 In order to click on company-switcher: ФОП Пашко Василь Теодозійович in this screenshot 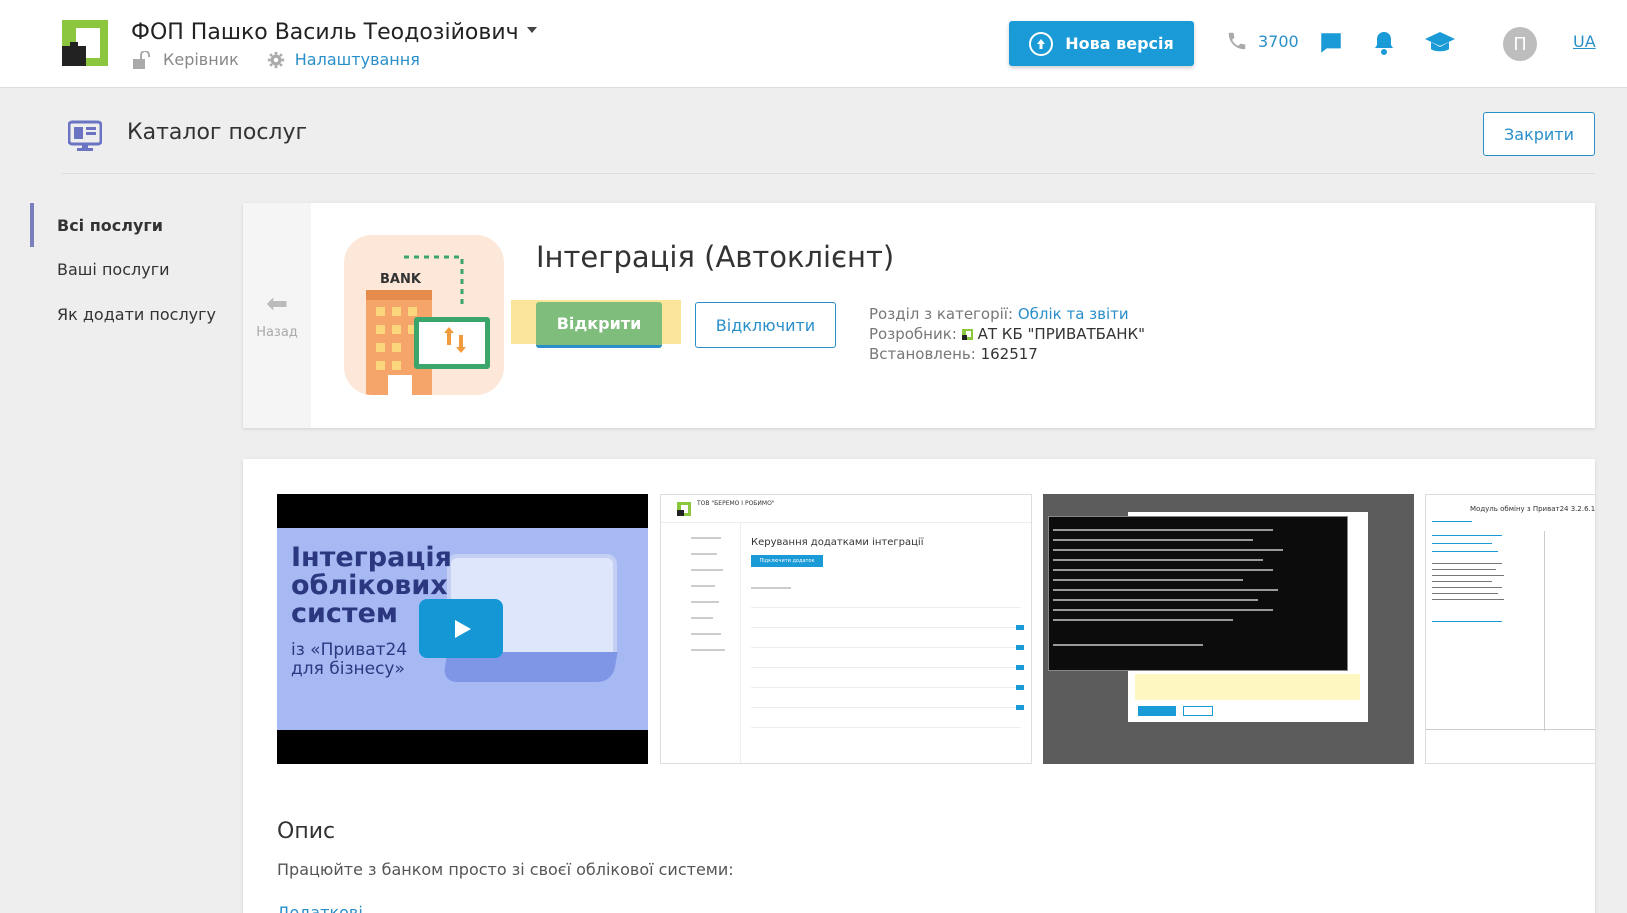, I will do `click(334, 32)`.